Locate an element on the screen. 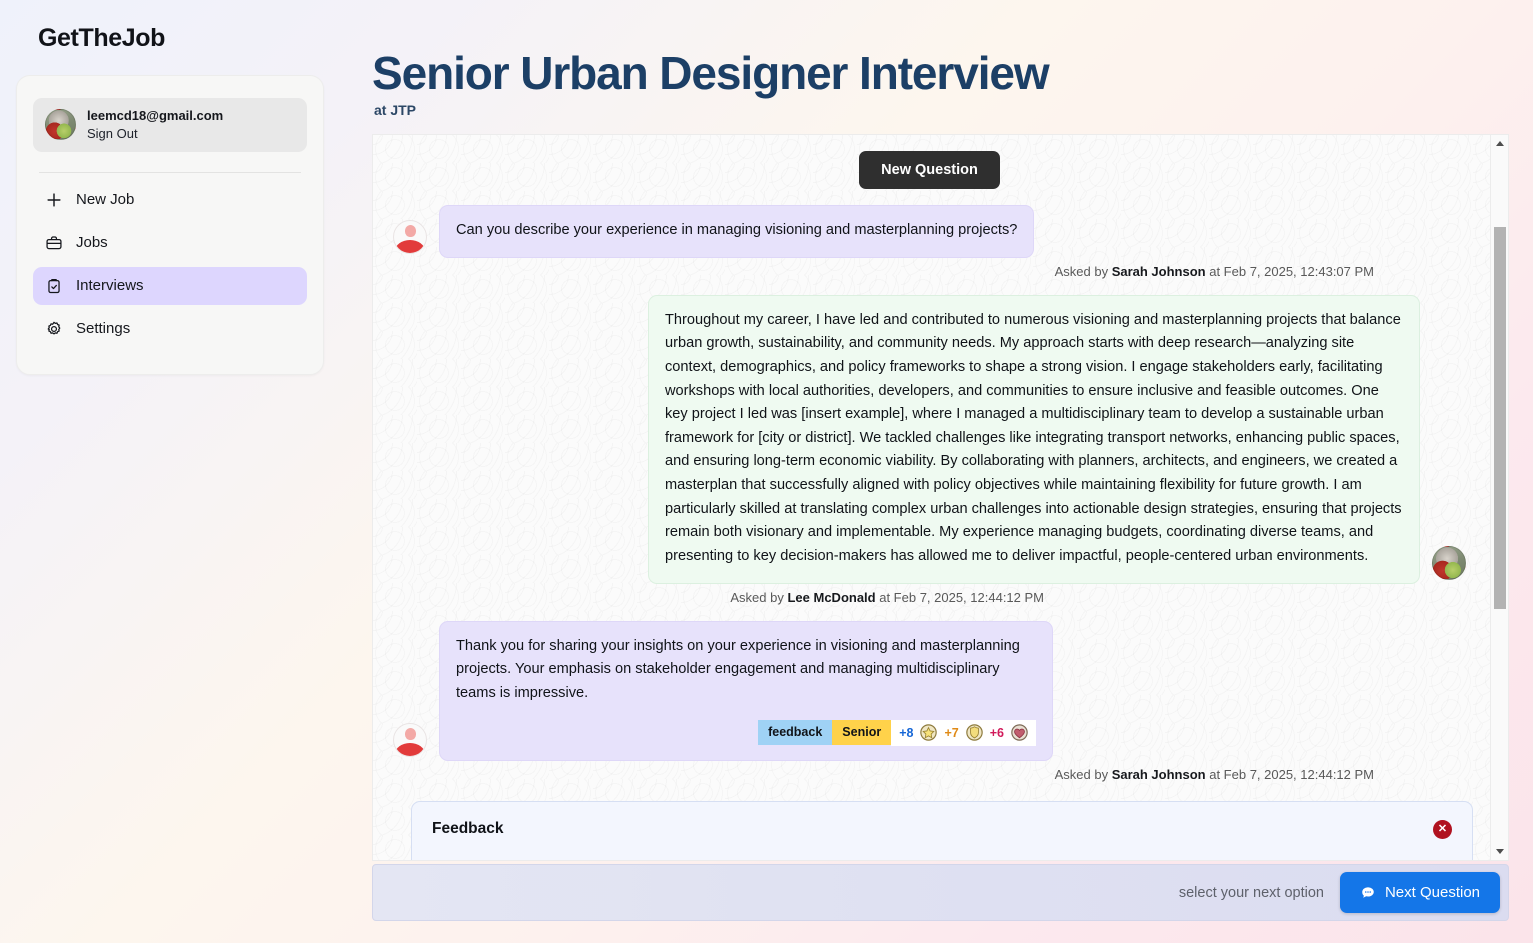 The width and height of the screenshot is (1533, 943). sidebar-item-settings: Settings is located at coordinates (170, 329).